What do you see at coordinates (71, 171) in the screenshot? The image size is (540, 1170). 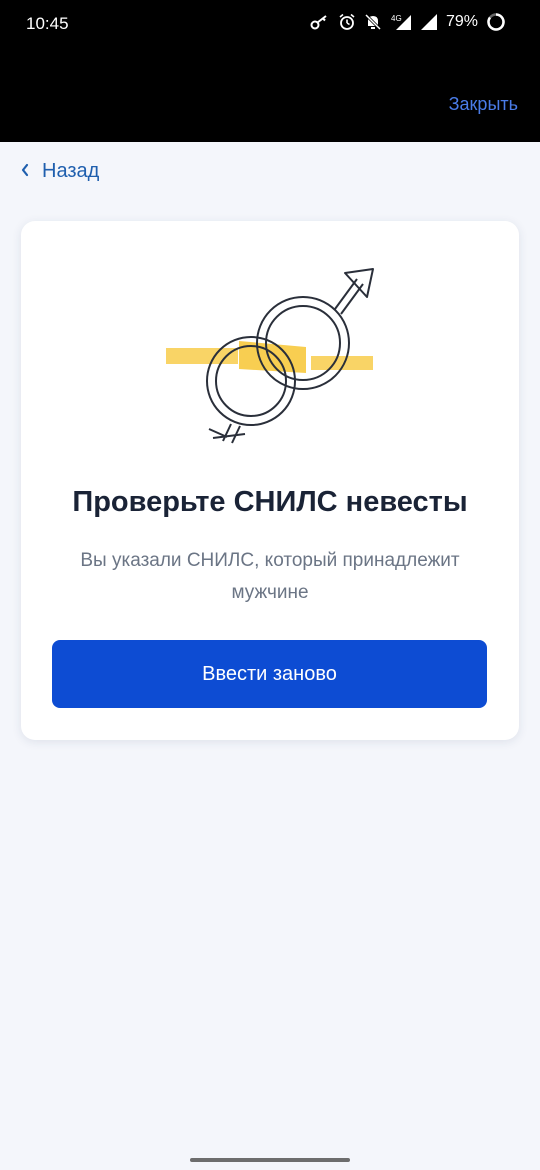 I see `back-label: Назад` at bounding box center [71, 171].